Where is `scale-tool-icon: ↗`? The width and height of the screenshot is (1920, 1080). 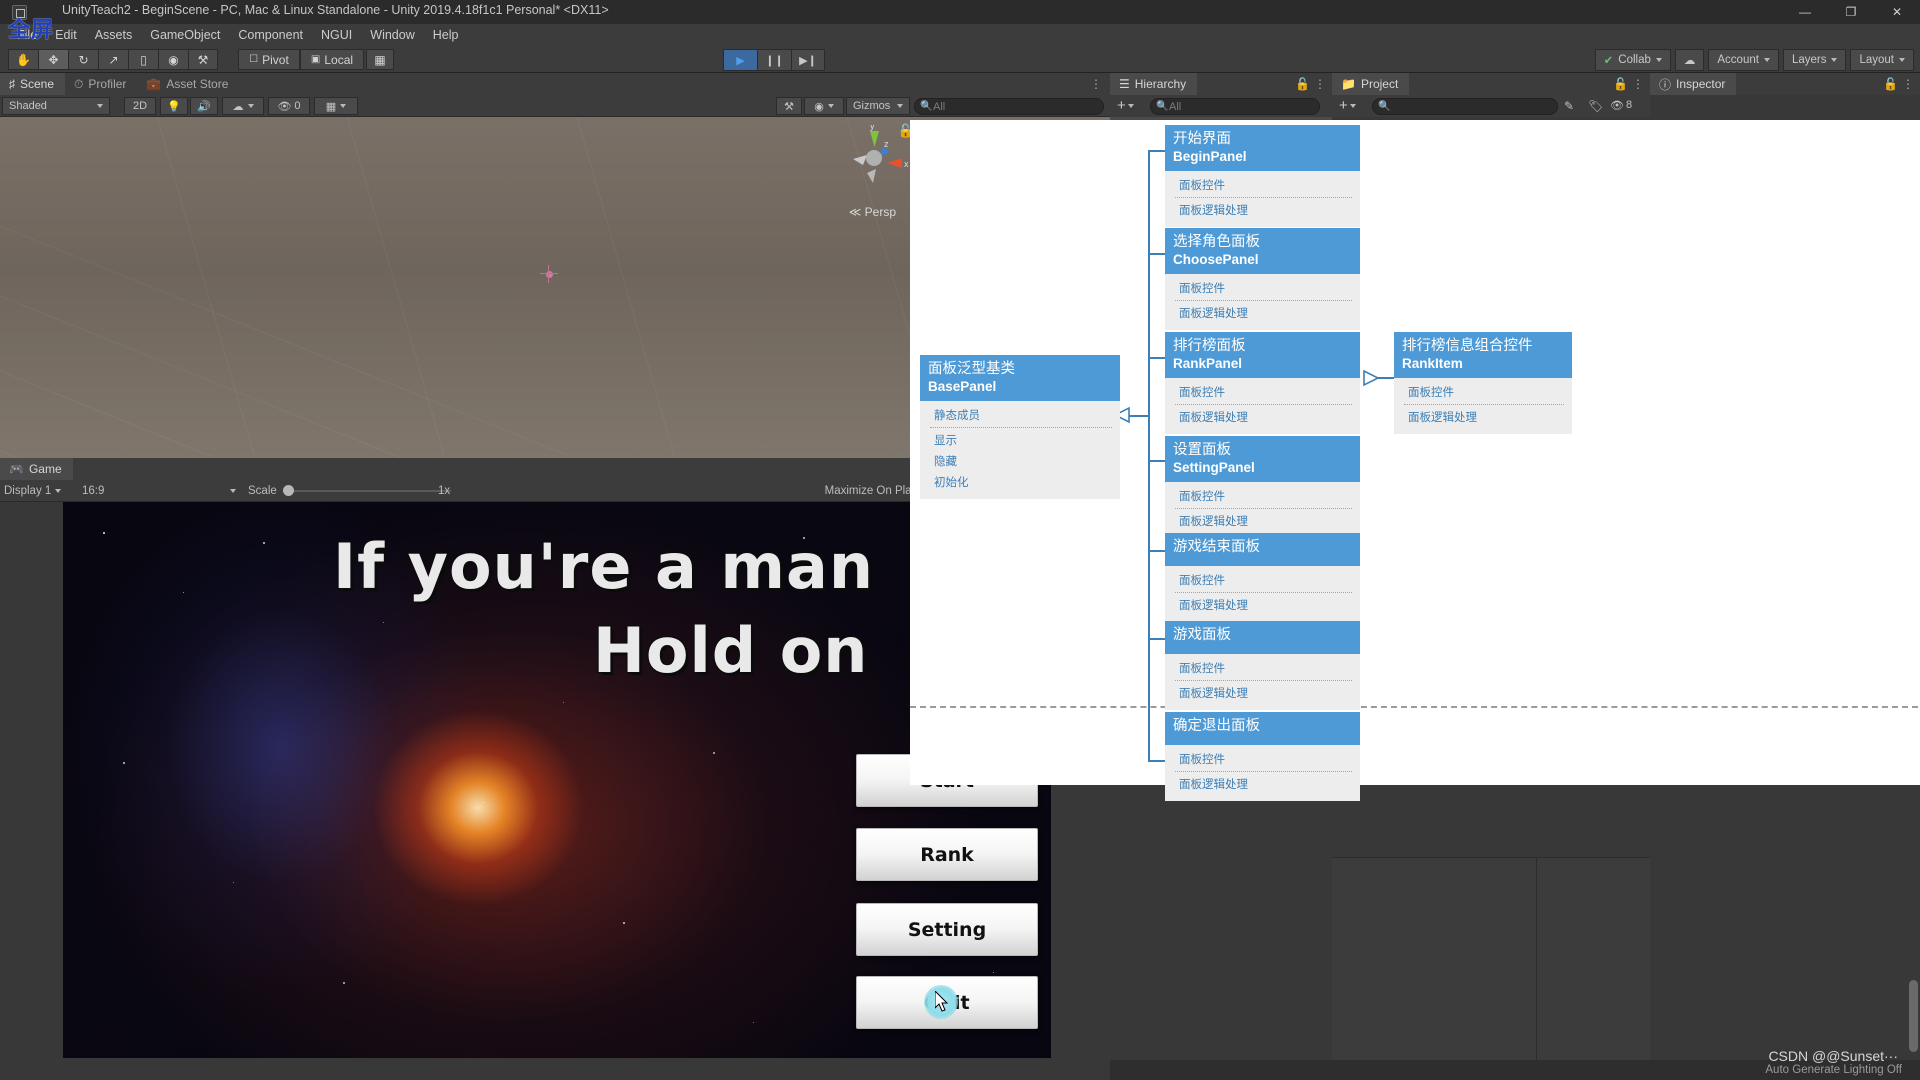 scale-tool-icon: ↗ is located at coordinates (113, 59).